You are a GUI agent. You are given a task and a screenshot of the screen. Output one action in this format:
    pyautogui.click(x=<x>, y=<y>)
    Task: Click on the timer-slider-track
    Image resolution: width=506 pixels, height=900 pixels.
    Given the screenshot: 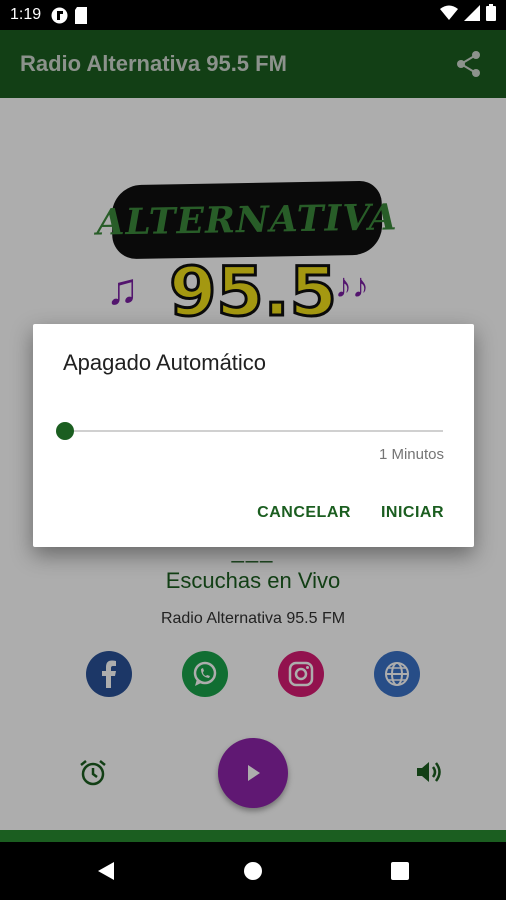 What is the action you would take?
    pyautogui.click(x=254, y=431)
    